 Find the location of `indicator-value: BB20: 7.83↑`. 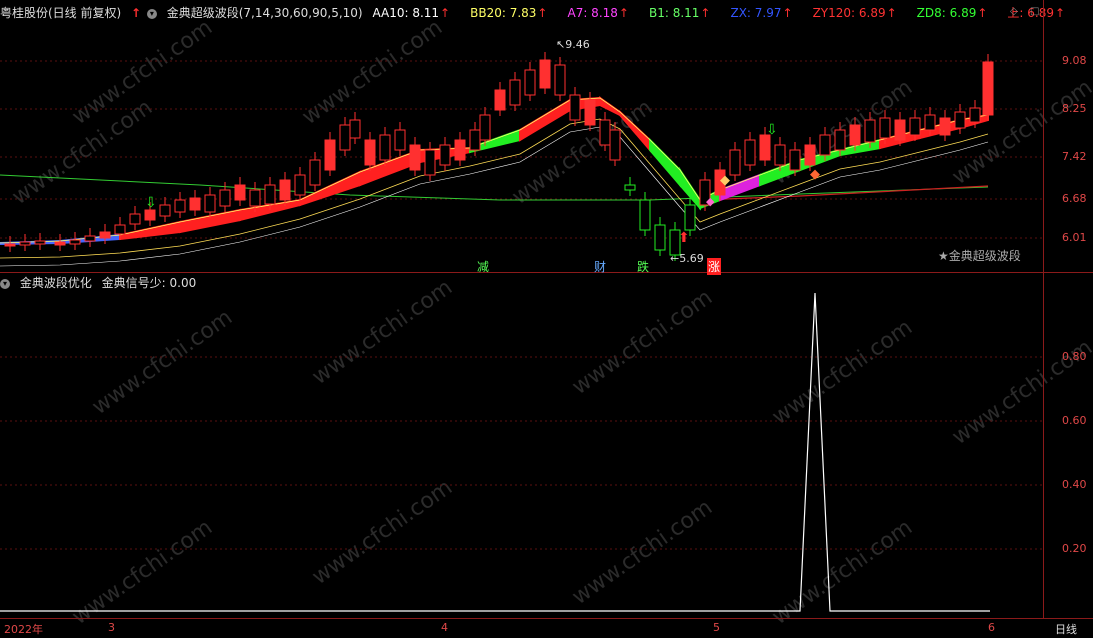

indicator-value: BB20: 7.83↑ is located at coordinates (509, 13).